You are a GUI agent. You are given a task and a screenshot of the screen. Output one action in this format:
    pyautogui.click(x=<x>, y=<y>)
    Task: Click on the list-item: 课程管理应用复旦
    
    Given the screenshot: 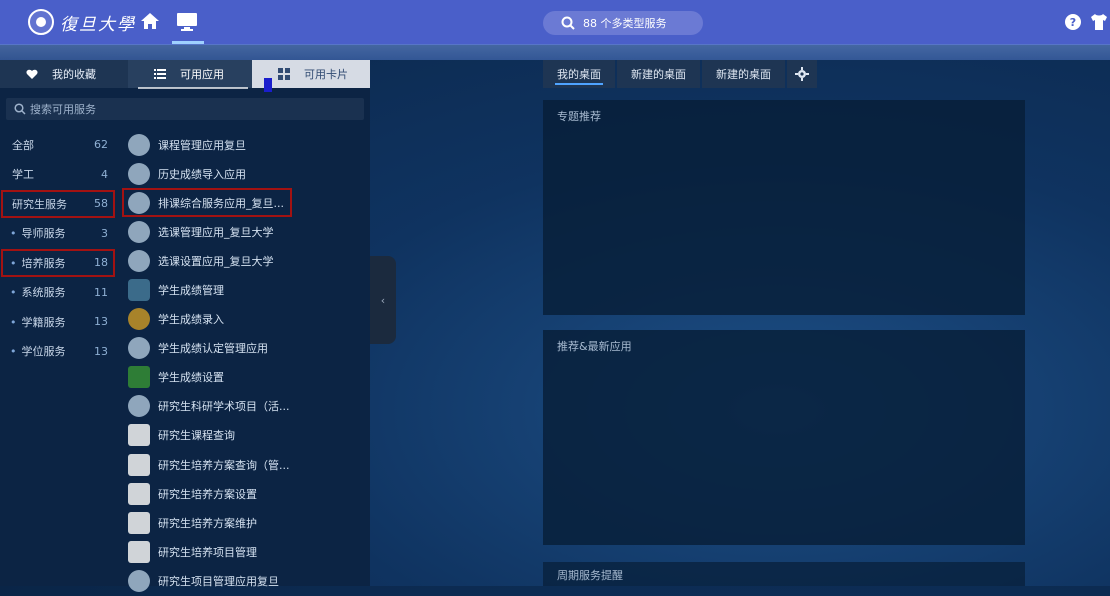 What is the action you would take?
    pyautogui.click(x=246, y=144)
    